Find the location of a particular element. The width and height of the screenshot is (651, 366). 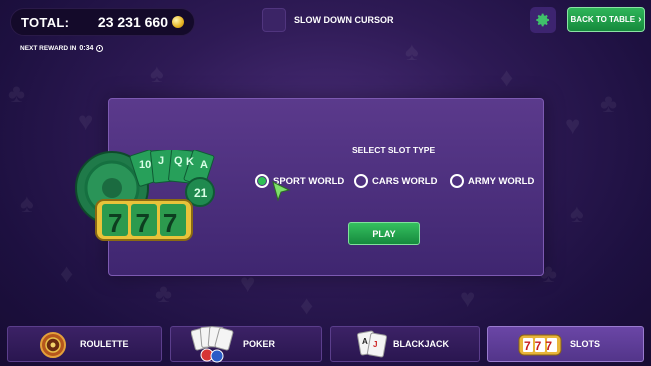

svg-text: Q is located at coordinates (178, 161).